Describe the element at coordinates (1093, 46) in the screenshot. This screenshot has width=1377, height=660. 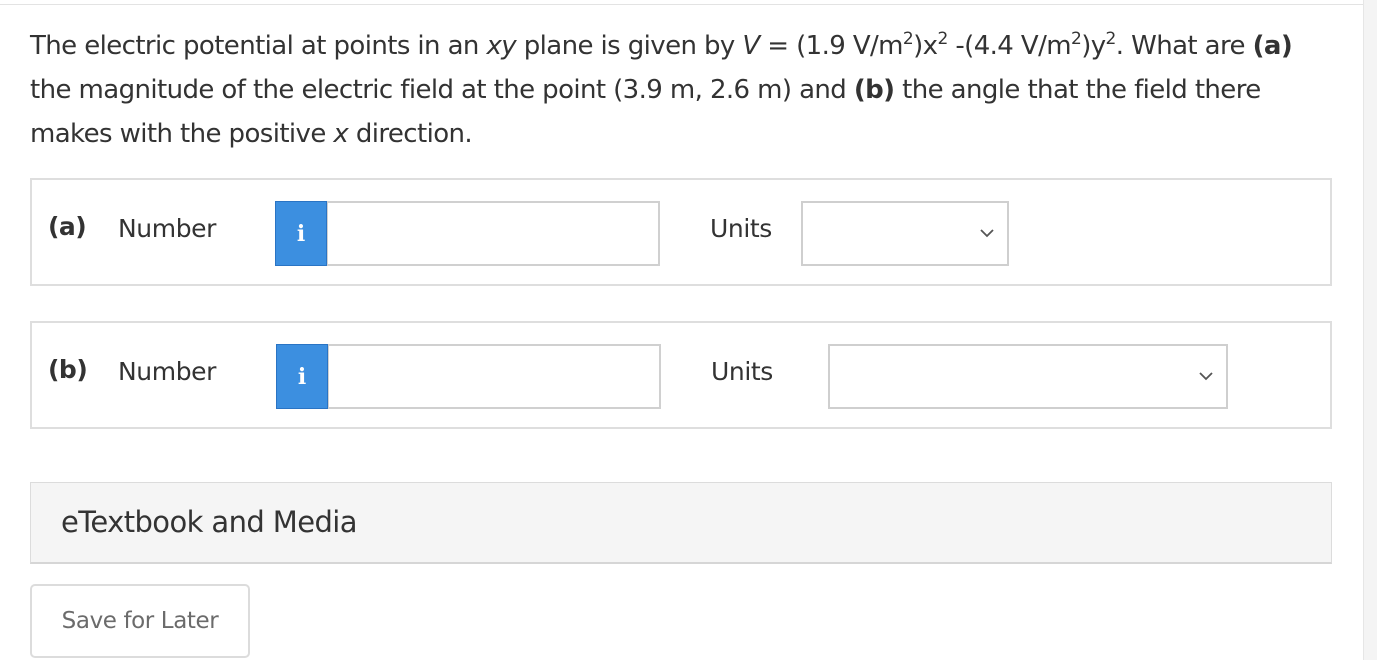
I see `equation-part-4: )y` at that location.